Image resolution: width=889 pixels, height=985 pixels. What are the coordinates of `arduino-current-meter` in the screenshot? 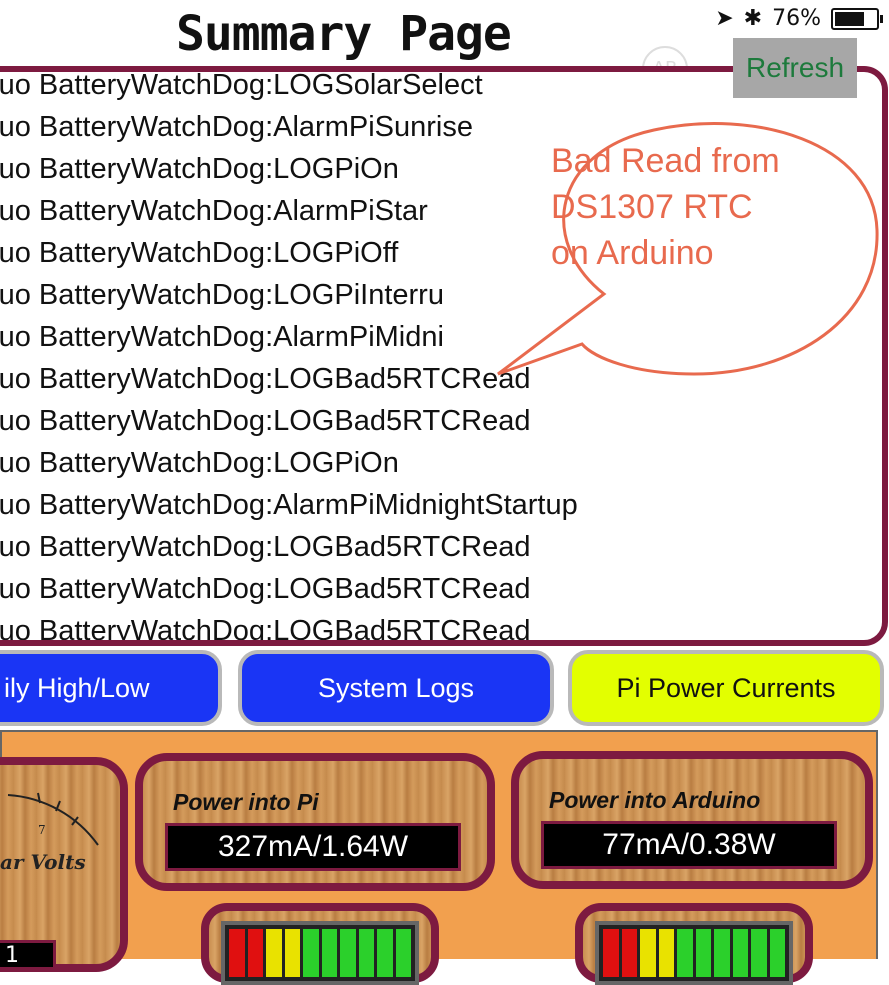 It's located at (694, 944).